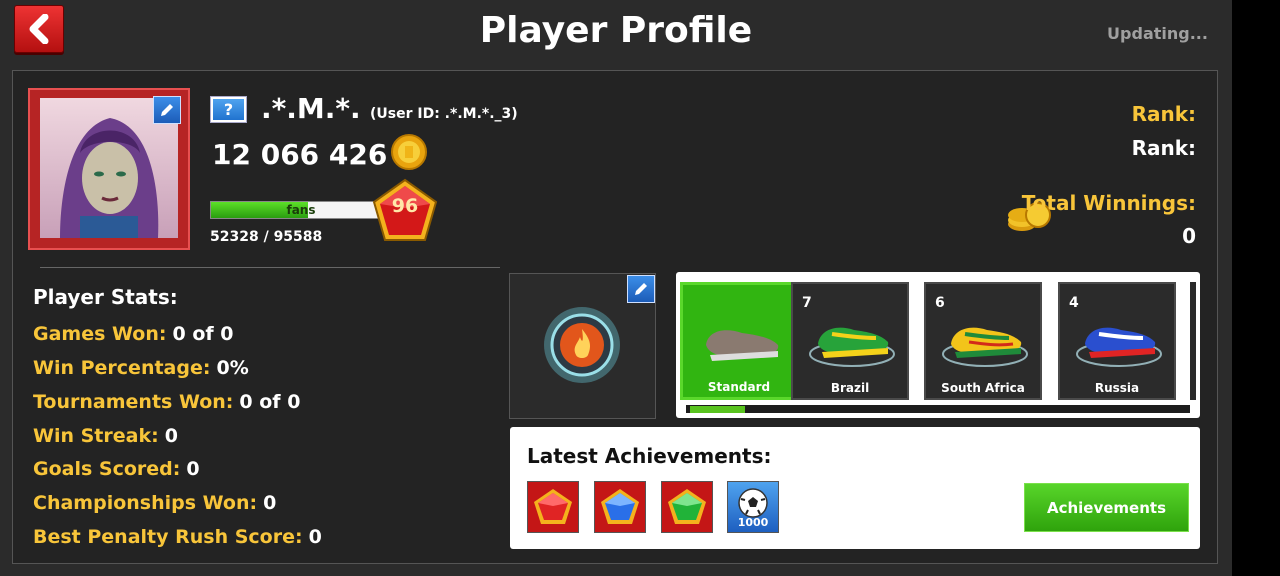 Image resolution: width=1280 pixels, height=576 pixels. I want to click on coin-balance: 12 066 426, so click(300, 154).